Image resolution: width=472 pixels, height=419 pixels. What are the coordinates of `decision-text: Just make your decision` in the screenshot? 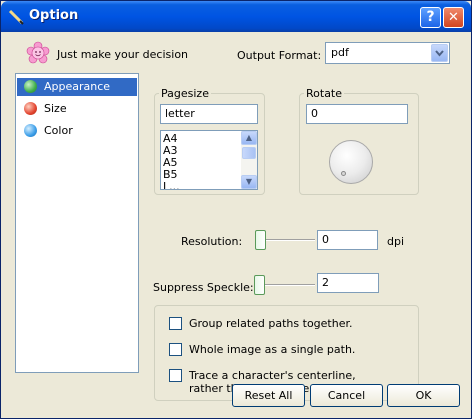 It's located at (123, 54).